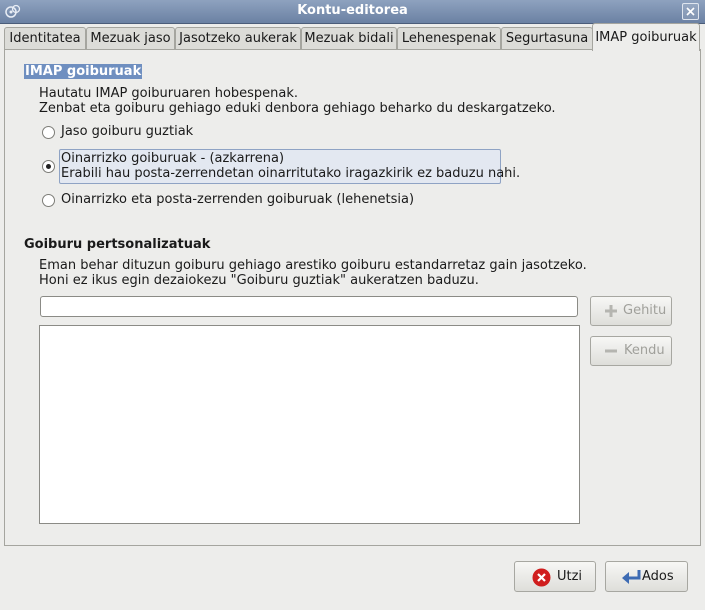 The height and width of the screenshot is (610, 705). I want to click on remove-icon, so click(611, 351).